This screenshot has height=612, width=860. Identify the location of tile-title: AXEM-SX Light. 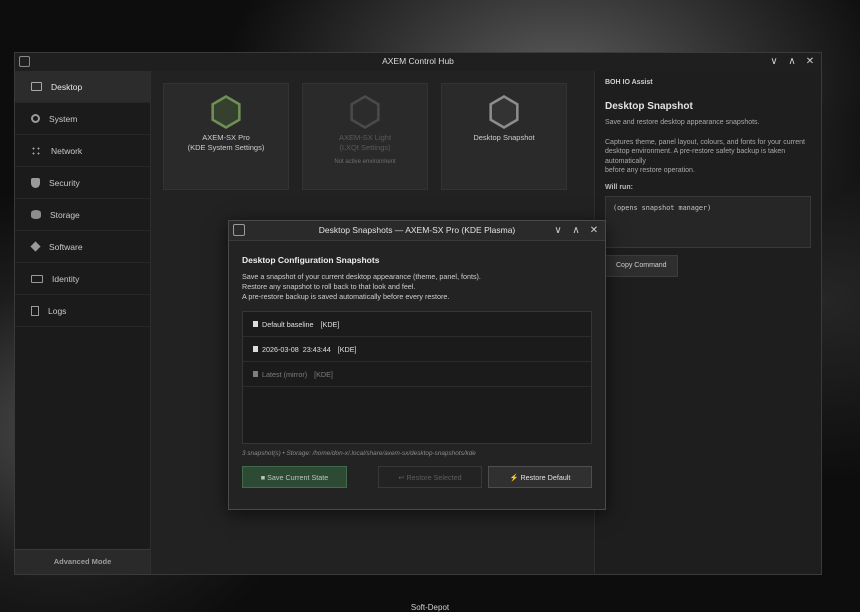
(365, 137).